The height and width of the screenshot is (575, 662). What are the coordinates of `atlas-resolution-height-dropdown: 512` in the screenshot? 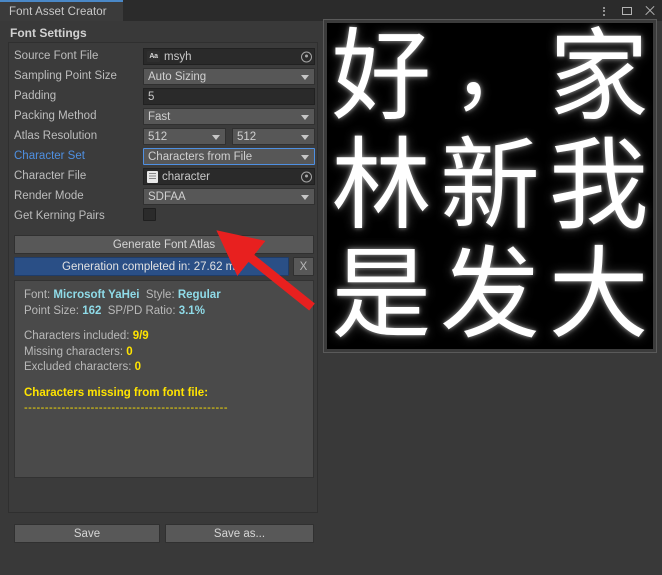 It's located at (273, 136).